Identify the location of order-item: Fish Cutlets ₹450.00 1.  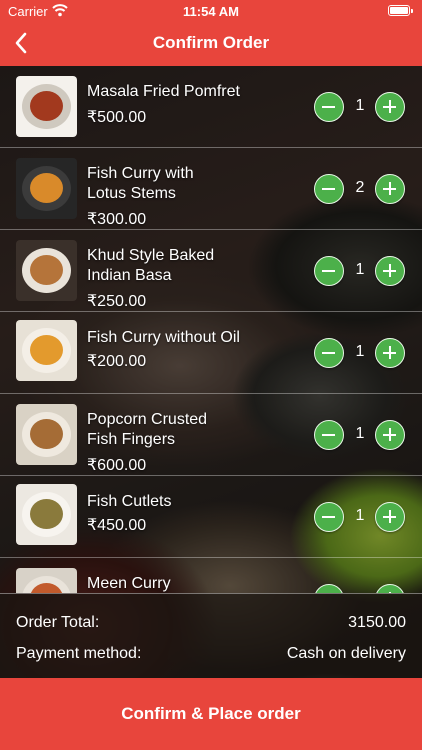
(211, 517).